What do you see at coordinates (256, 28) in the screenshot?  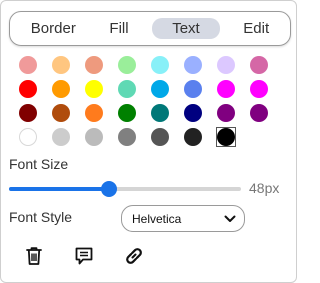 I see `tab-edit: Edit` at bounding box center [256, 28].